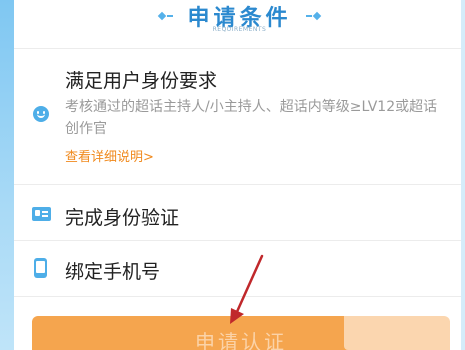 The image size is (465, 350). Describe the element at coordinates (251, 118) in the screenshot. I see `requirement-description: 考核通过的超话主持人/小主持人、超话内等级≥LV12或超话创作官` at that location.